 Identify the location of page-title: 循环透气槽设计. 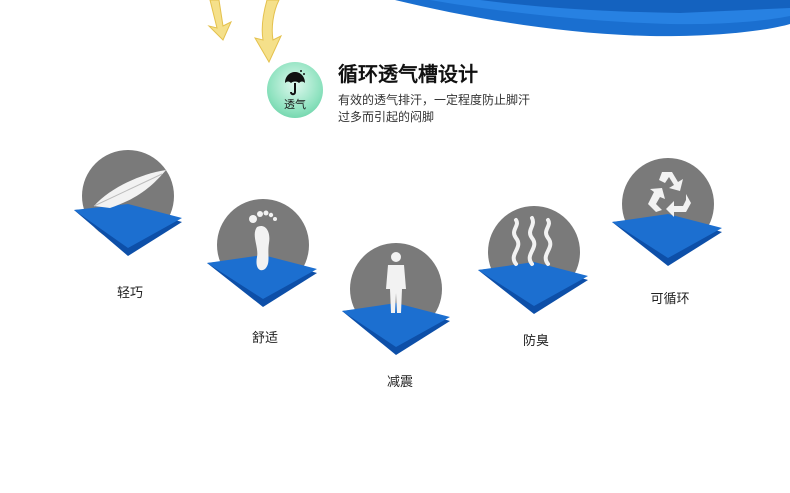
(408, 74).